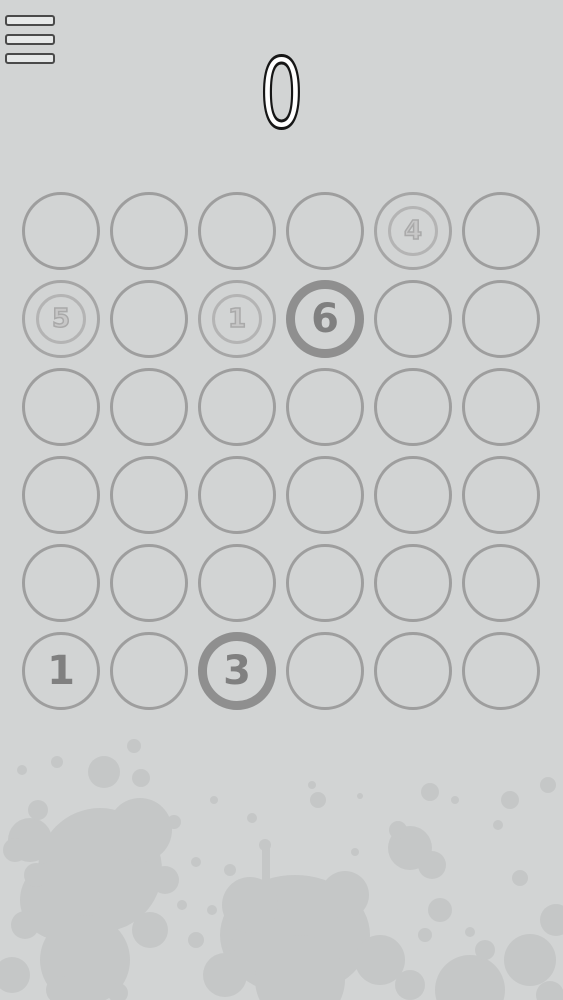  I want to click on cell-number: 4, so click(413, 231).